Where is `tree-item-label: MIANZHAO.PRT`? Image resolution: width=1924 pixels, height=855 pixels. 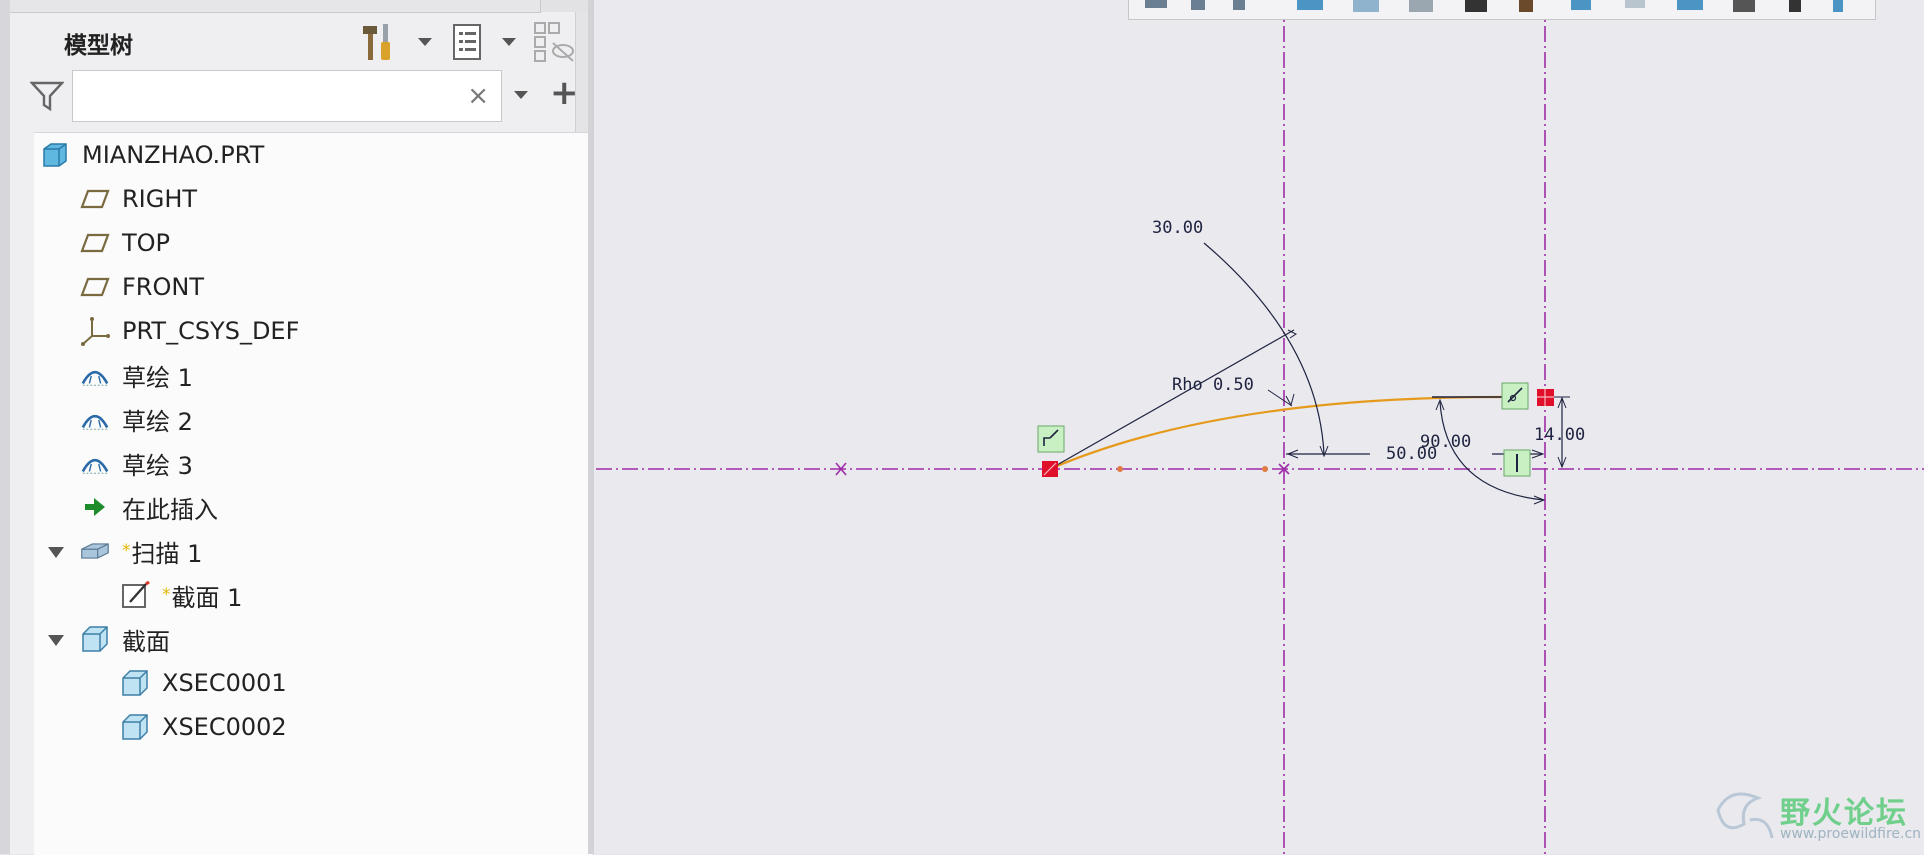
tree-item-label: MIANZHAO.PRT is located at coordinates (173, 155).